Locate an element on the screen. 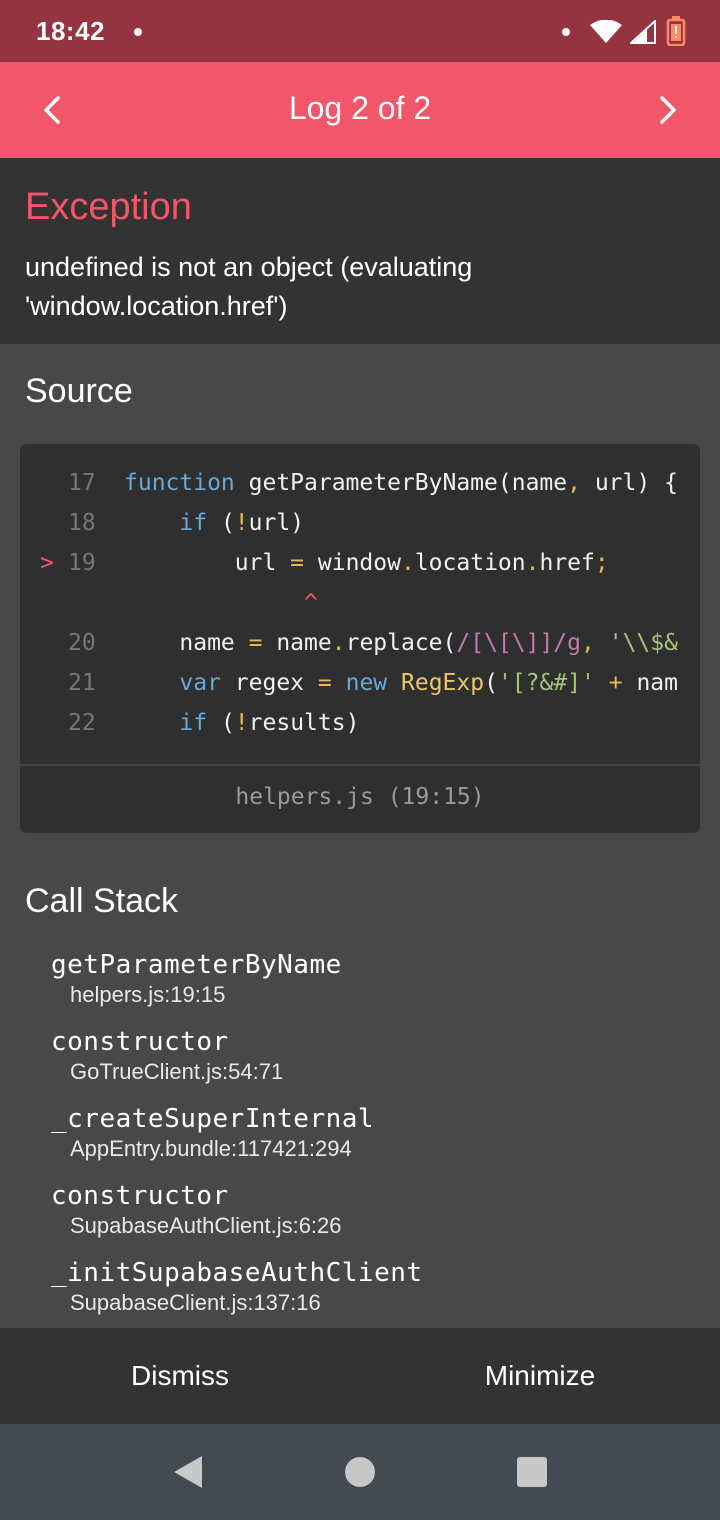 The height and width of the screenshot is (1520, 720). code-line: 21 var regex = new RegExp('[?&#]' + nam is located at coordinates (360, 690).